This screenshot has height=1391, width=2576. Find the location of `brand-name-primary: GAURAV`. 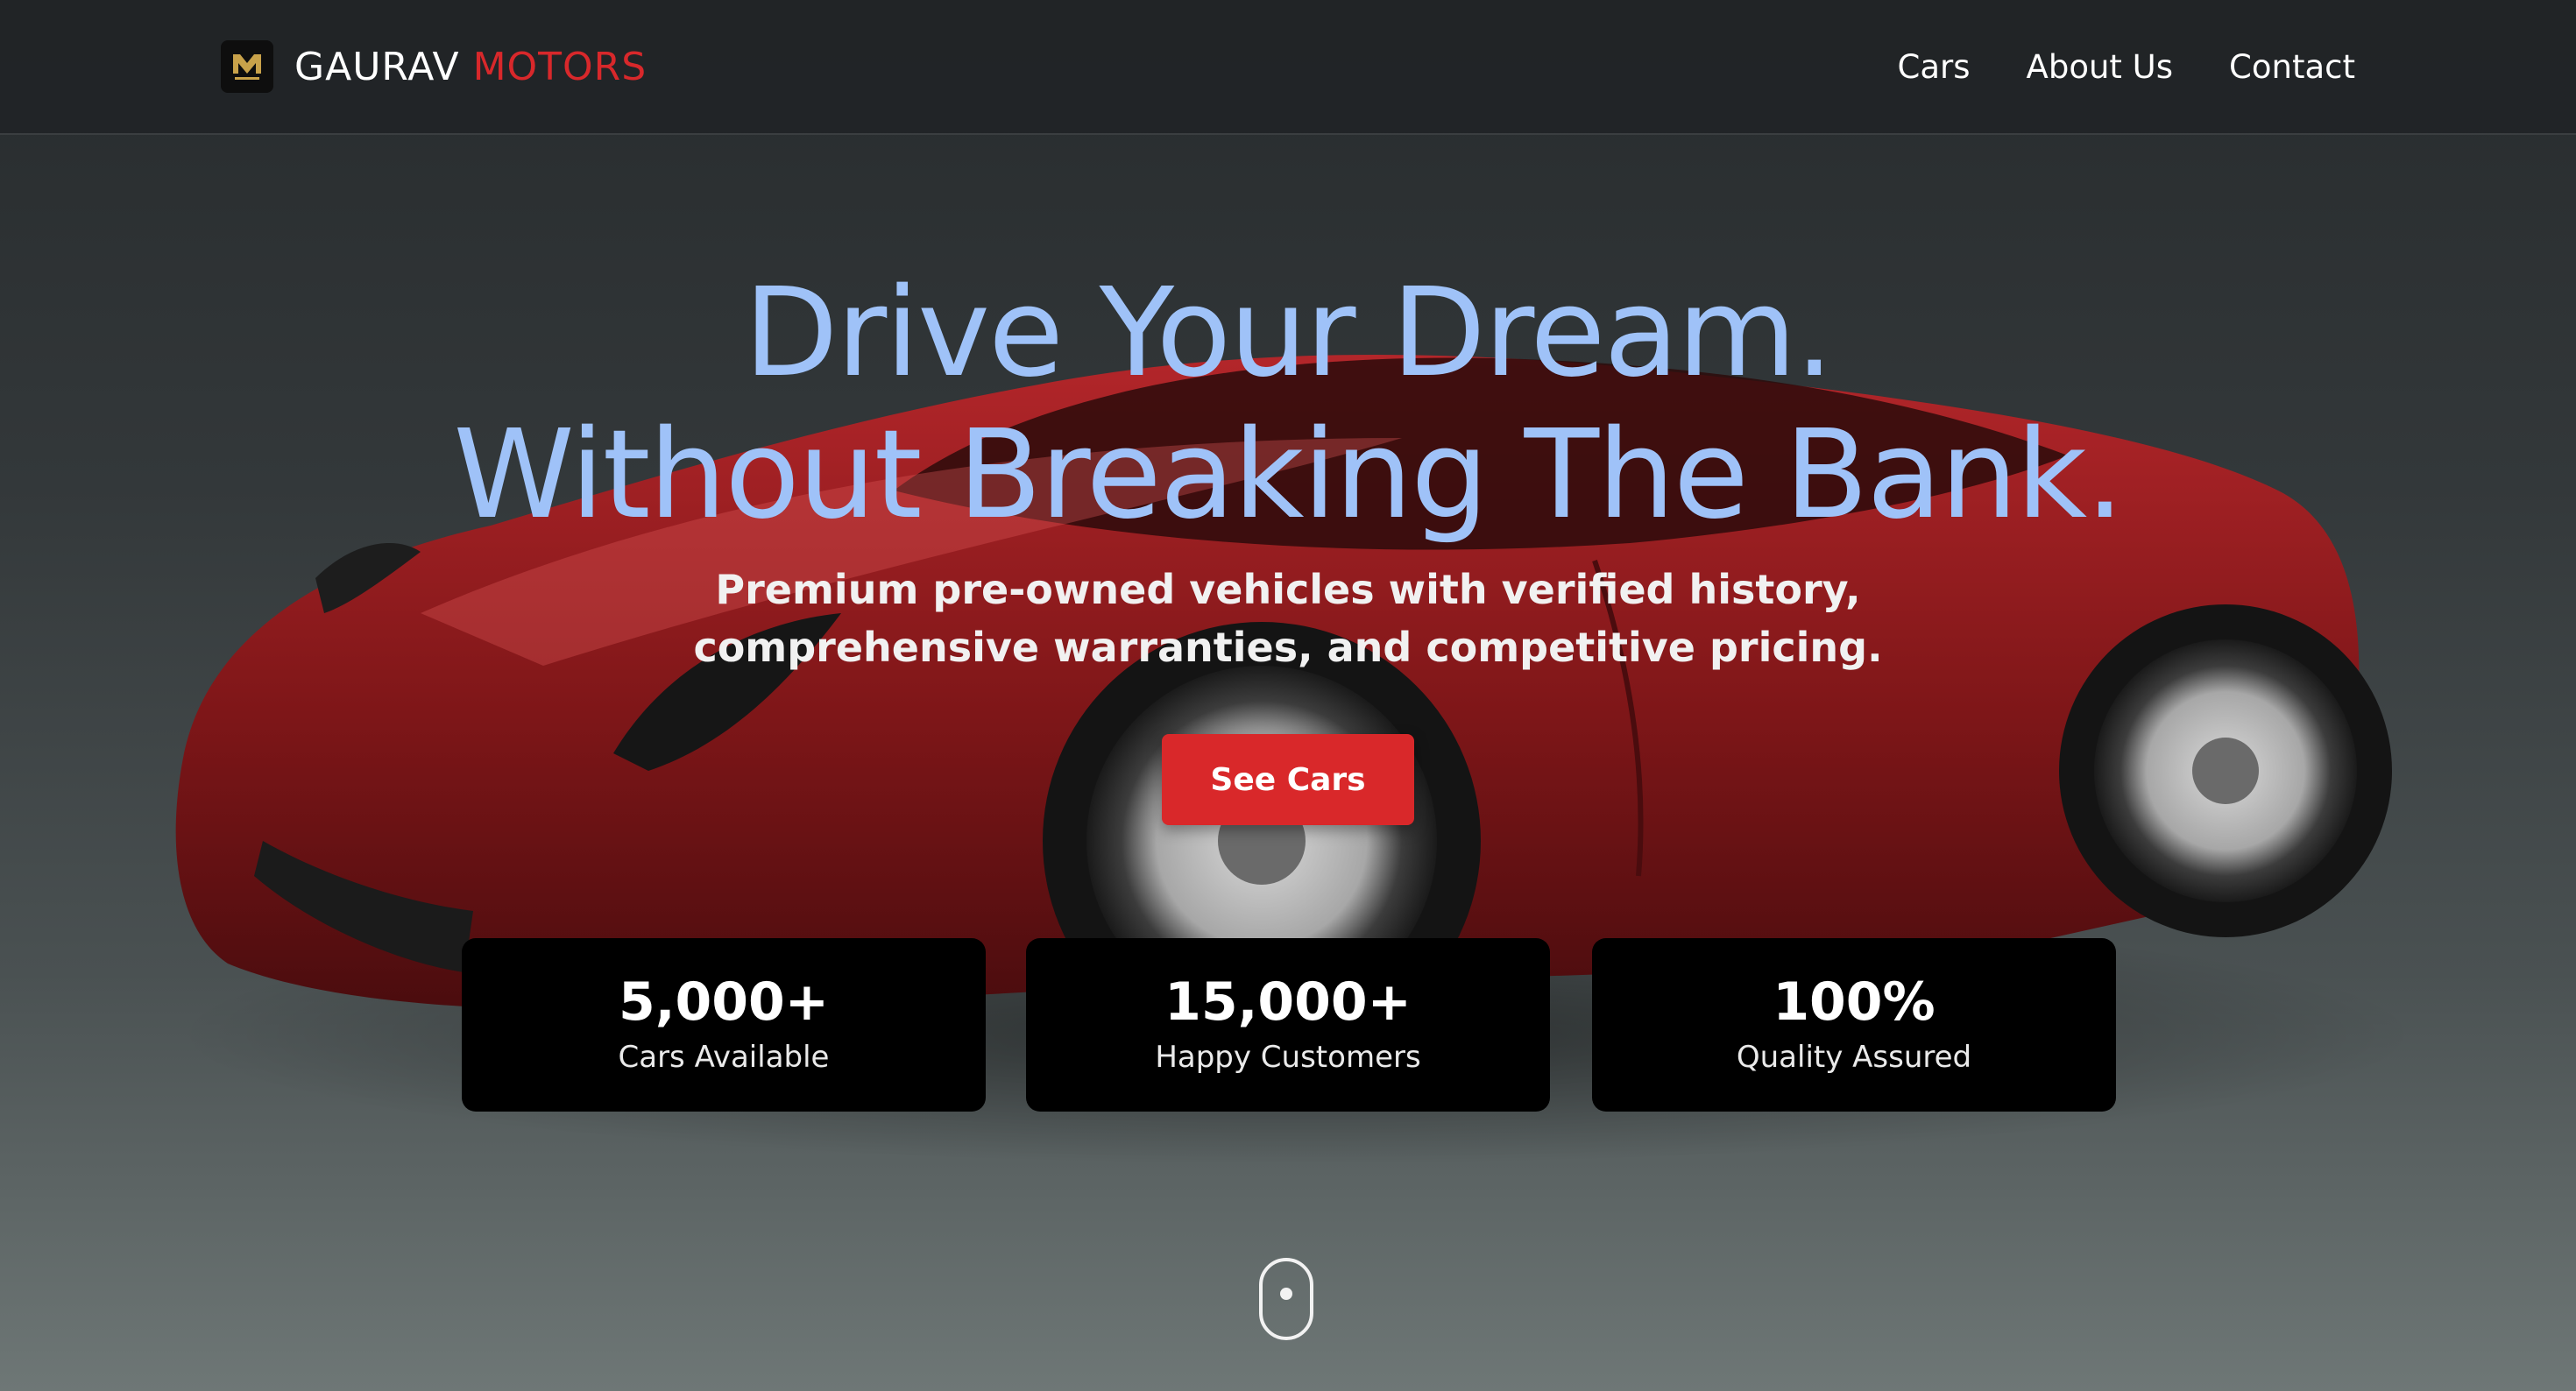

brand-name-primary: GAURAV is located at coordinates (377, 66).